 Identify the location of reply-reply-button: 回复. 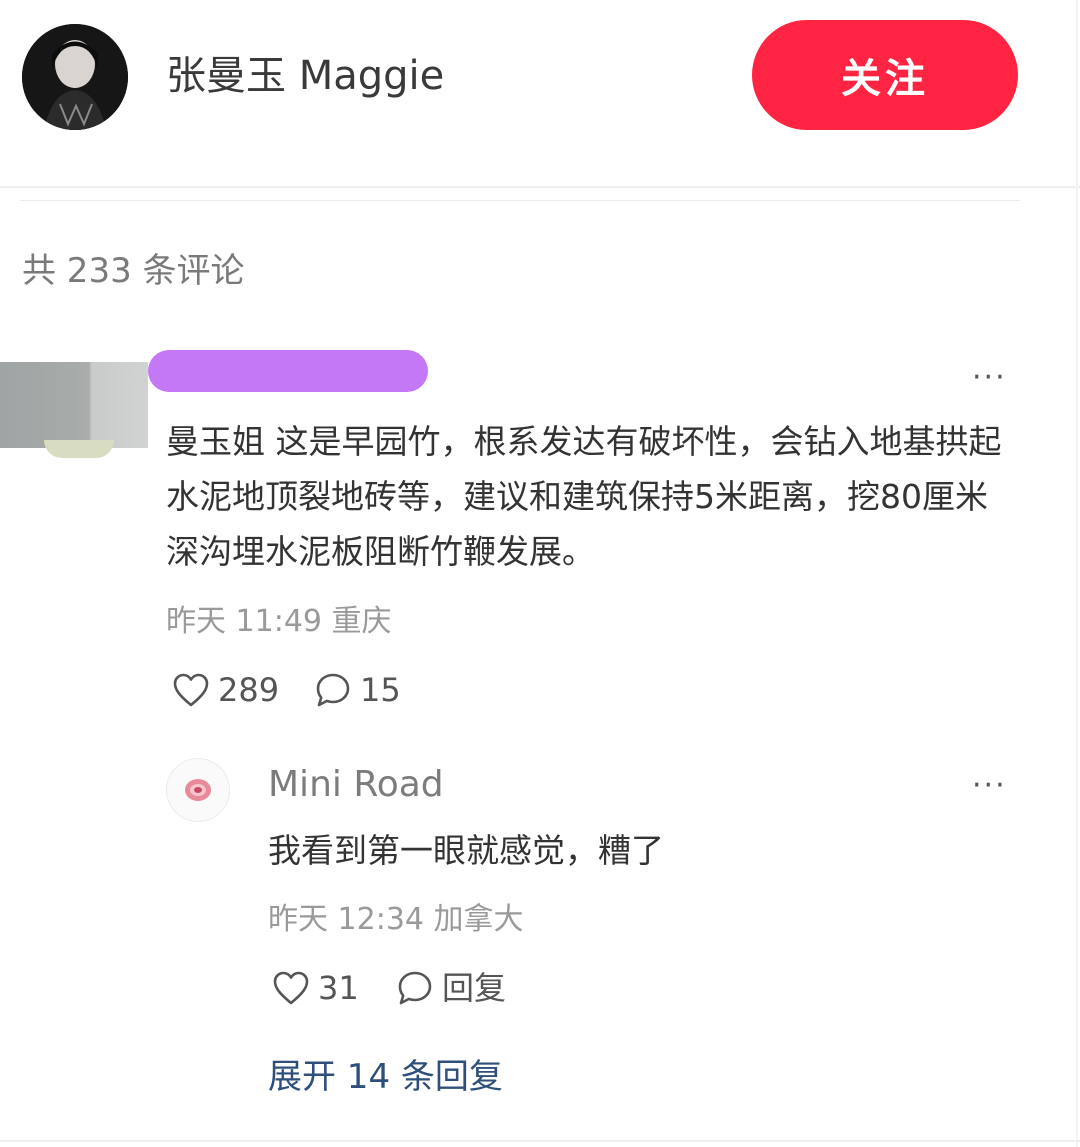
(451, 988).